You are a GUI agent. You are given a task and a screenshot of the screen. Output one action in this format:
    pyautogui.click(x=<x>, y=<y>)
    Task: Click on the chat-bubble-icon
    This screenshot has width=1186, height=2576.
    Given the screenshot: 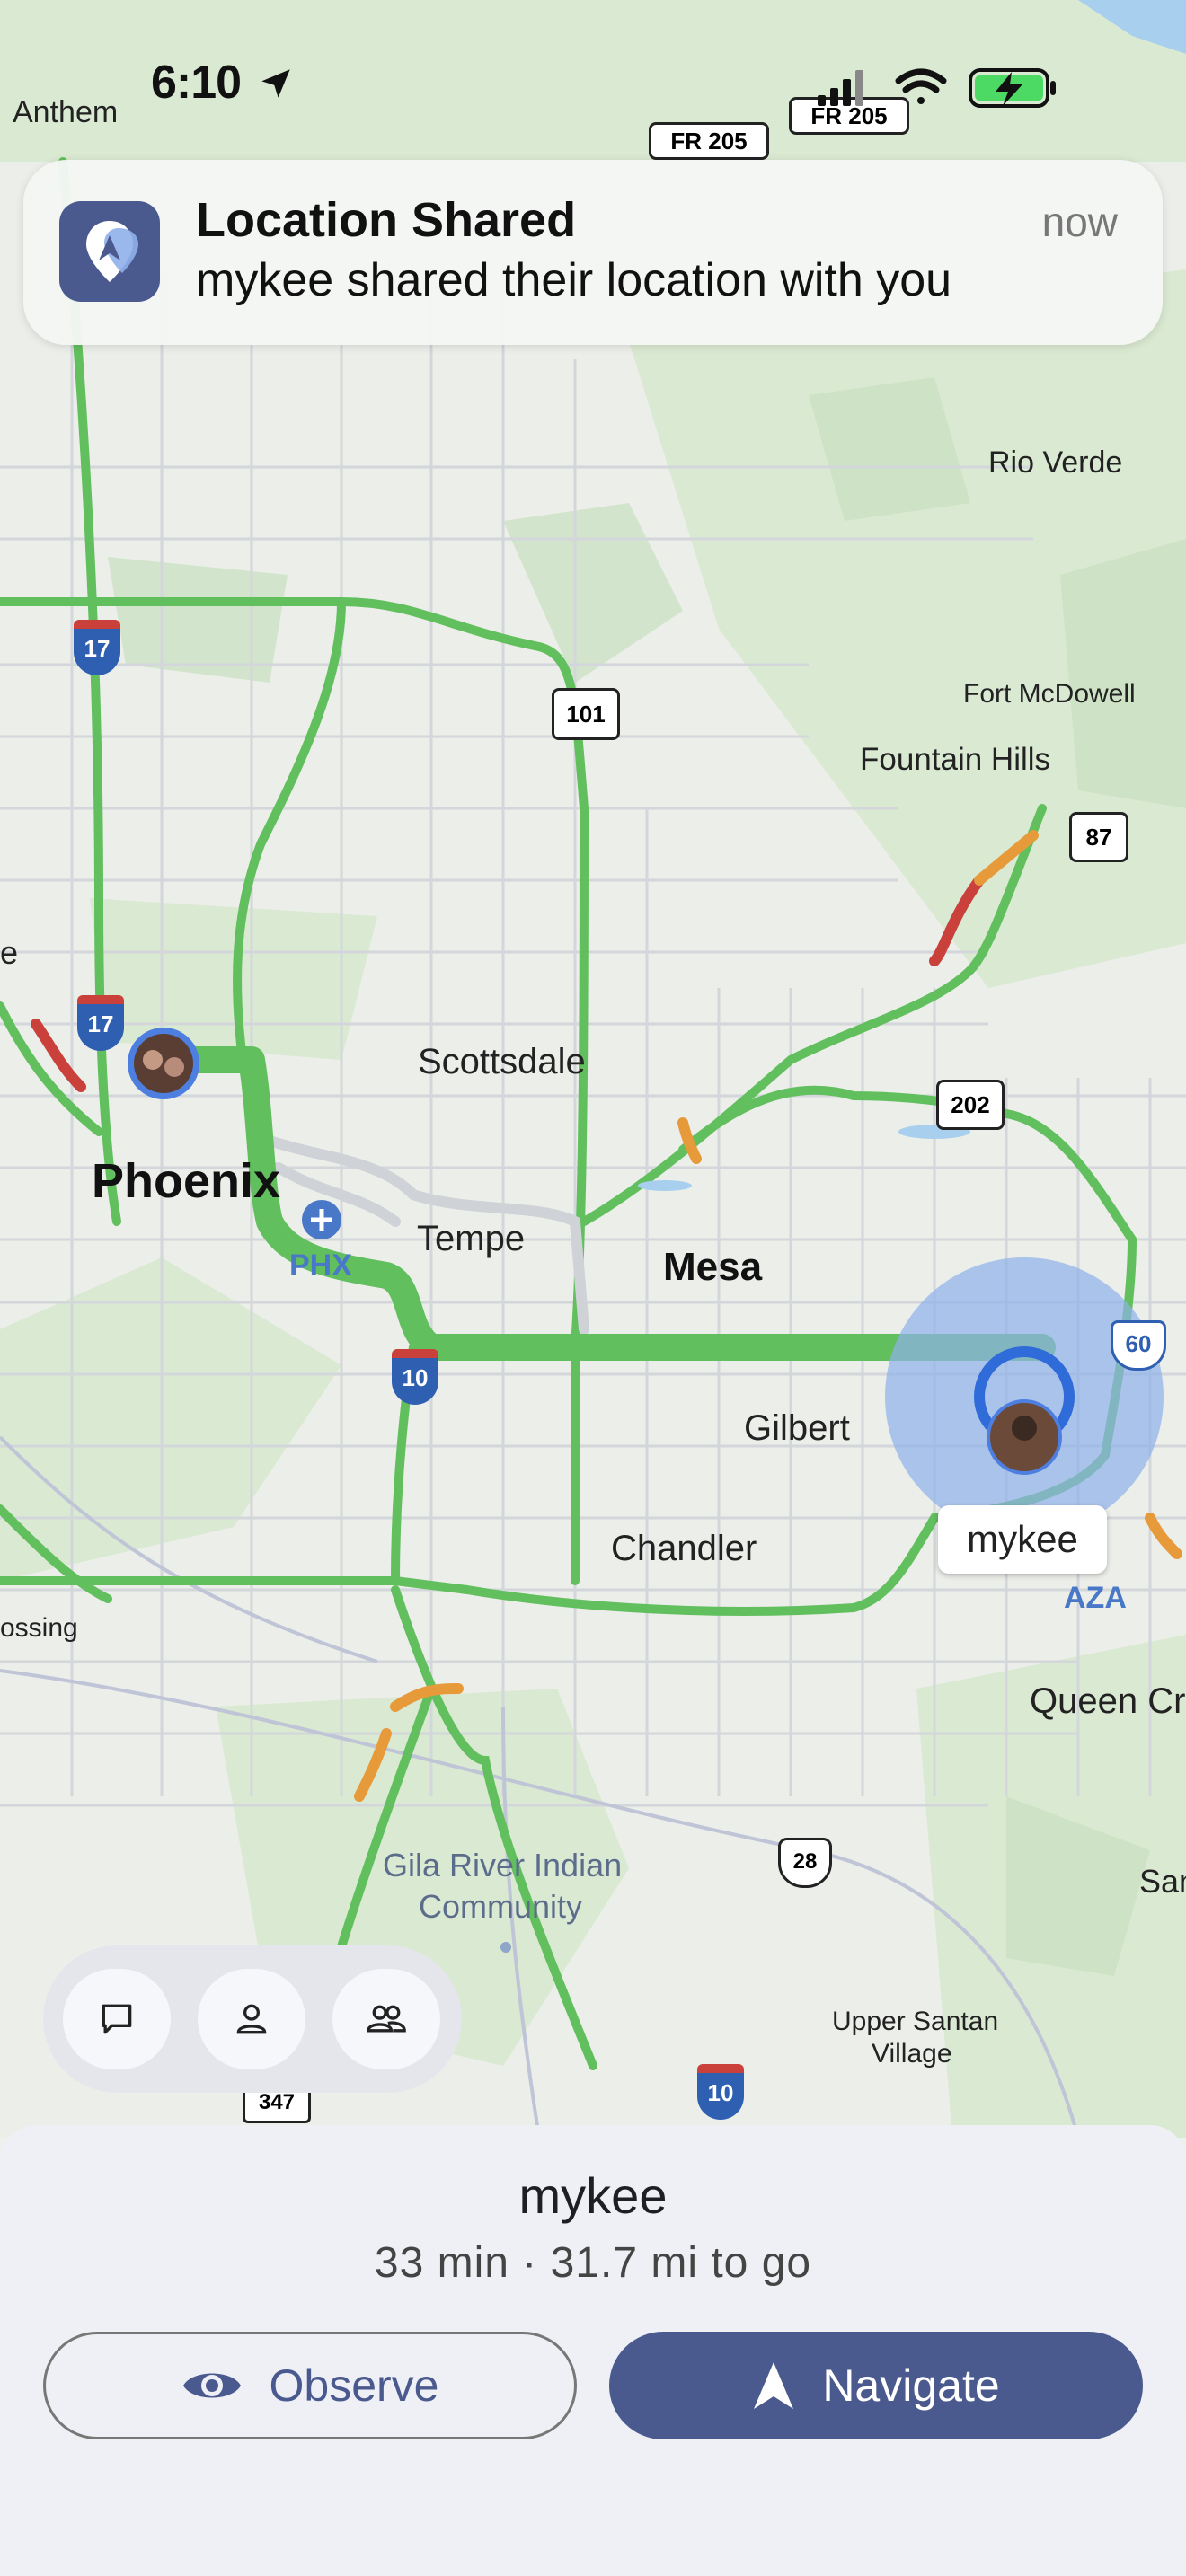 What is the action you would take?
    pyautogui.click(x=117, y=2019)
    